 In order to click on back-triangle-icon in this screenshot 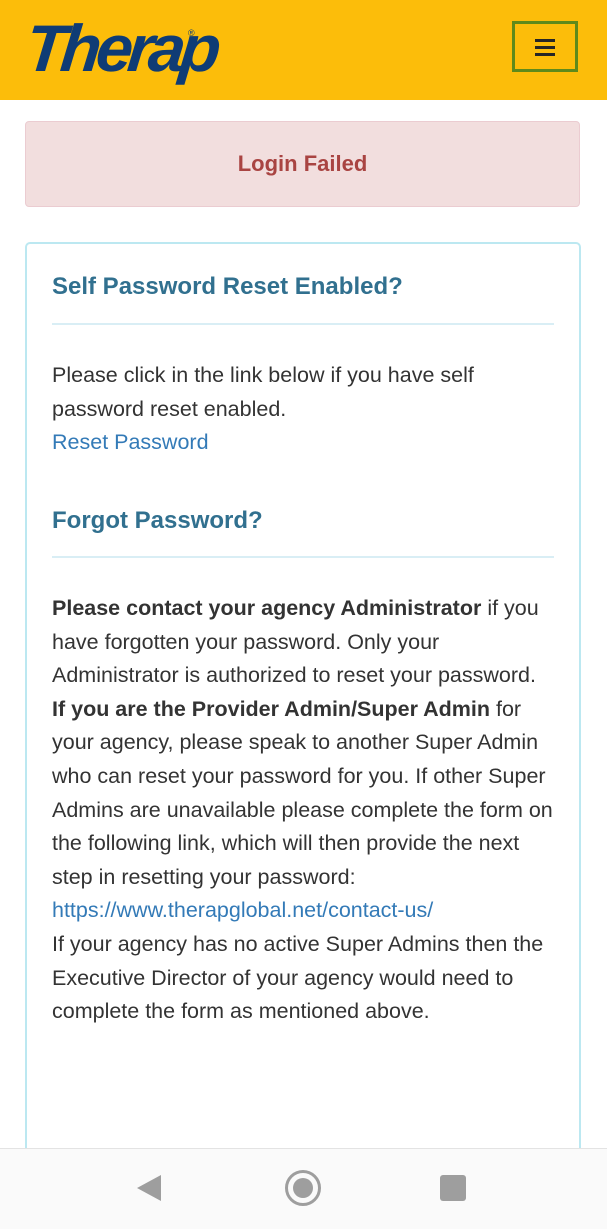, I will do `click(149, 1188)`.